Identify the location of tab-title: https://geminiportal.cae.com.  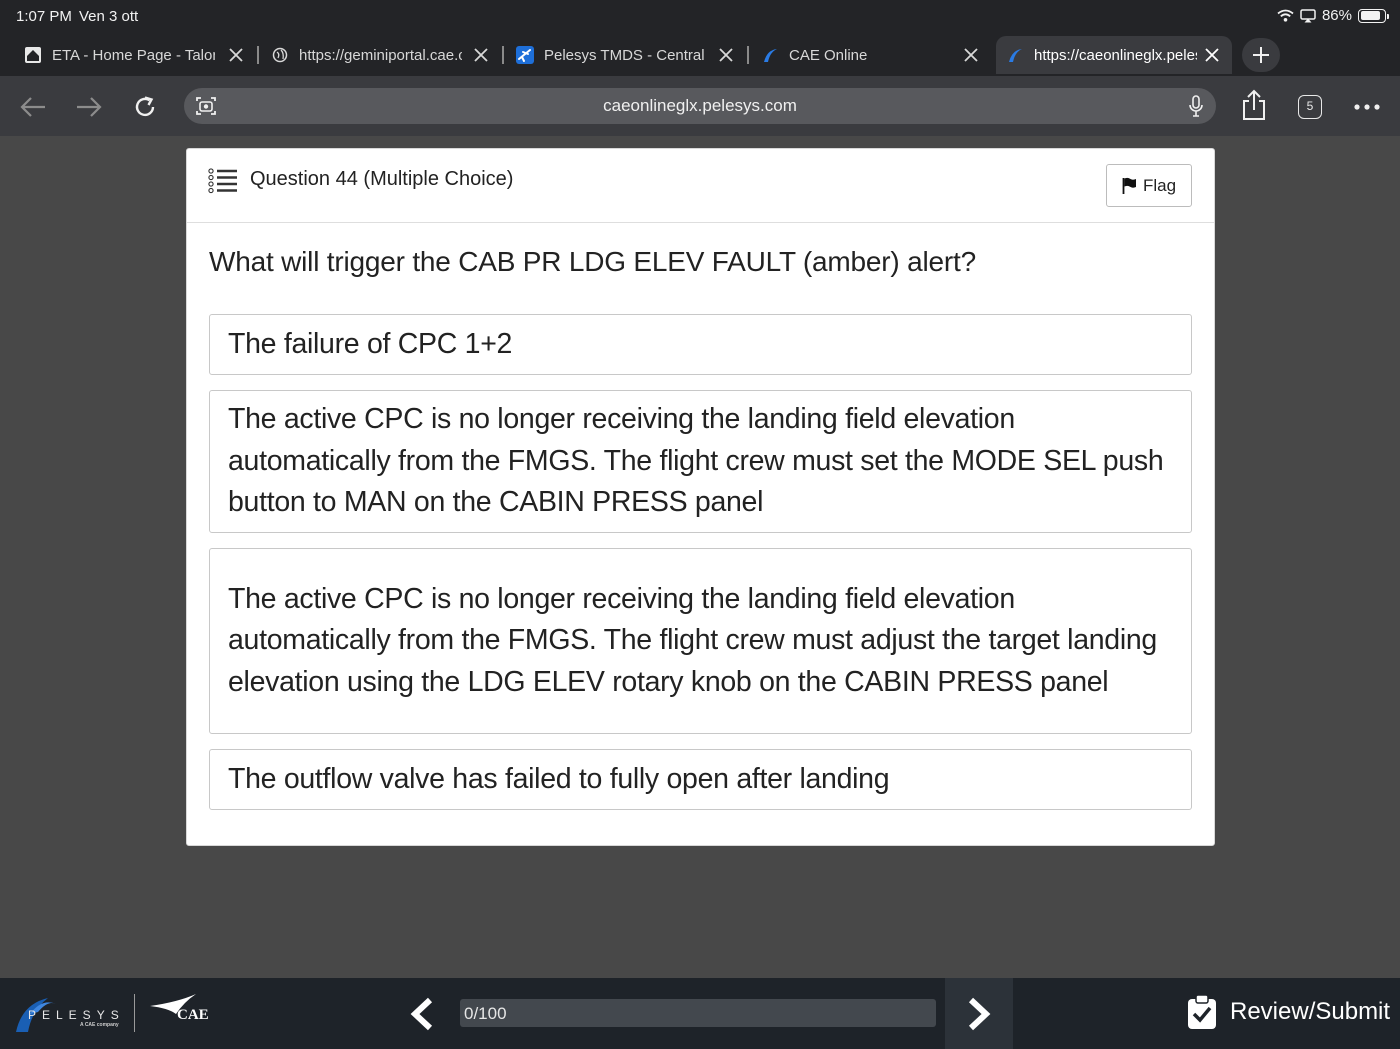
(380, 55).